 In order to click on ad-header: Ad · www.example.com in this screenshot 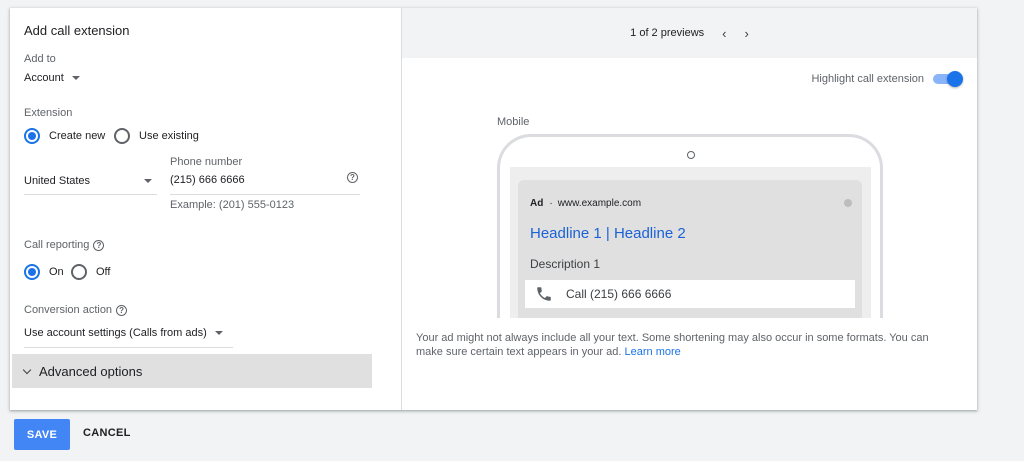, I will do `click(585, 203)`.